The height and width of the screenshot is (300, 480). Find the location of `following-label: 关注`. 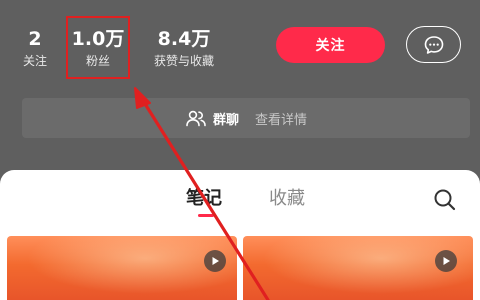

following-label: 关注 is located at coordinates (34, 61).